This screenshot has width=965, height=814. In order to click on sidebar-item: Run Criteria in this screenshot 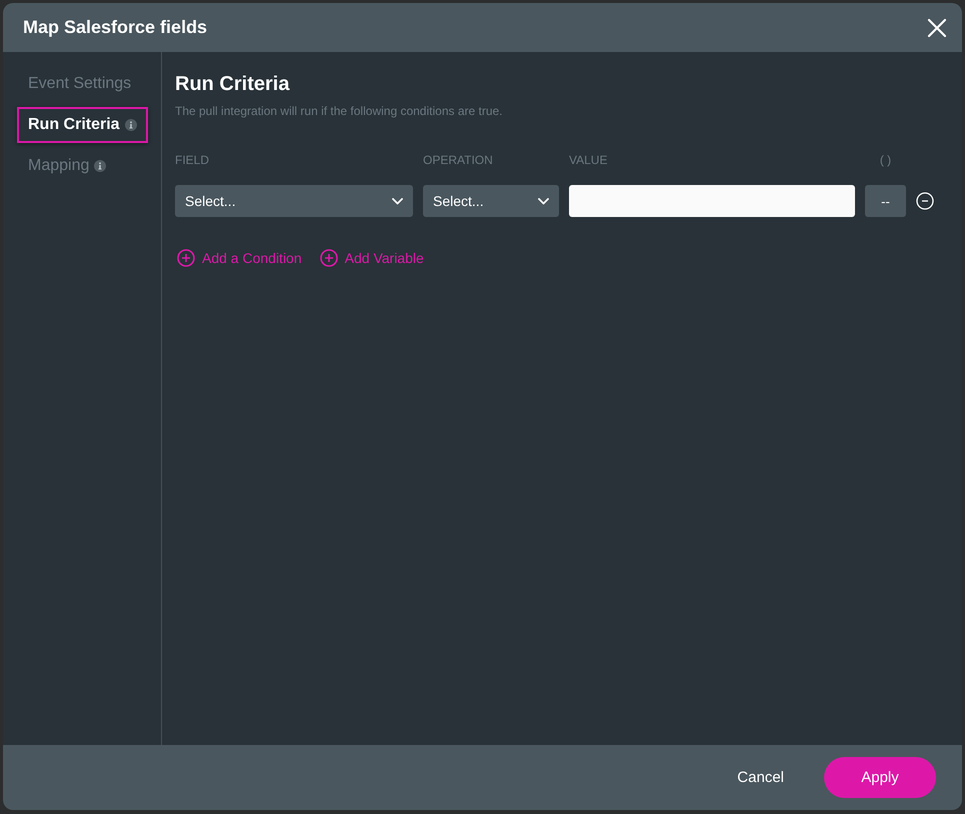, I will do `click(82, 125)`.